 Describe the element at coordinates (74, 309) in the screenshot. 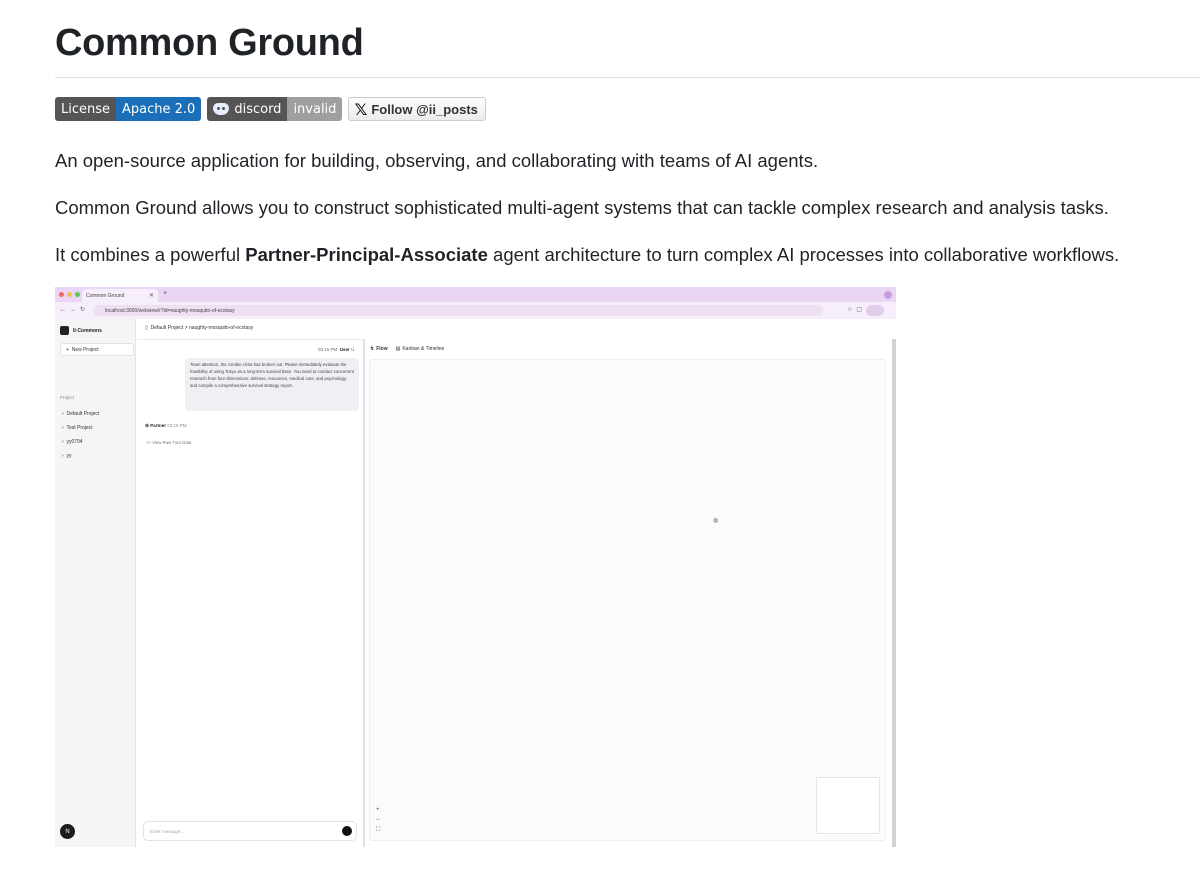

I see `nav-arrows-icon: ←→↻` at that location.